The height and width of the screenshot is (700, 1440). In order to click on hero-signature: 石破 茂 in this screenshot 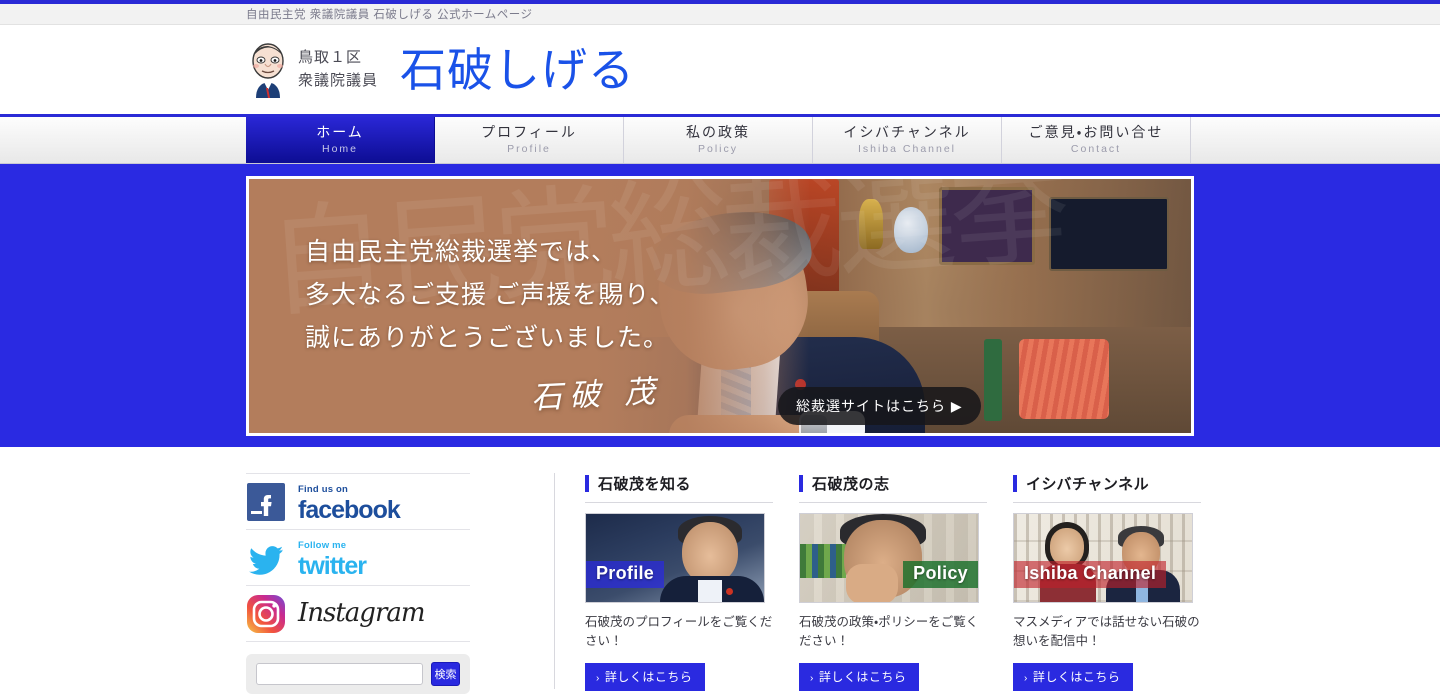, I will do `click(596, 394)`.